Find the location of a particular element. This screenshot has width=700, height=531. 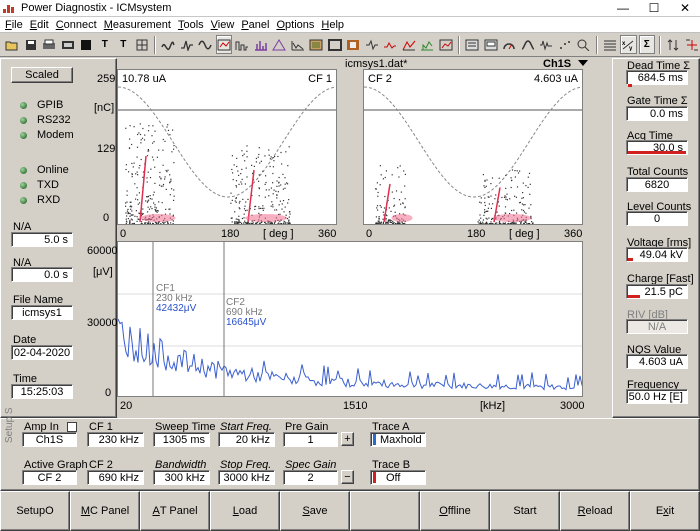

dead-time-value: 684.5 ms is located at coordinates (657, 77).